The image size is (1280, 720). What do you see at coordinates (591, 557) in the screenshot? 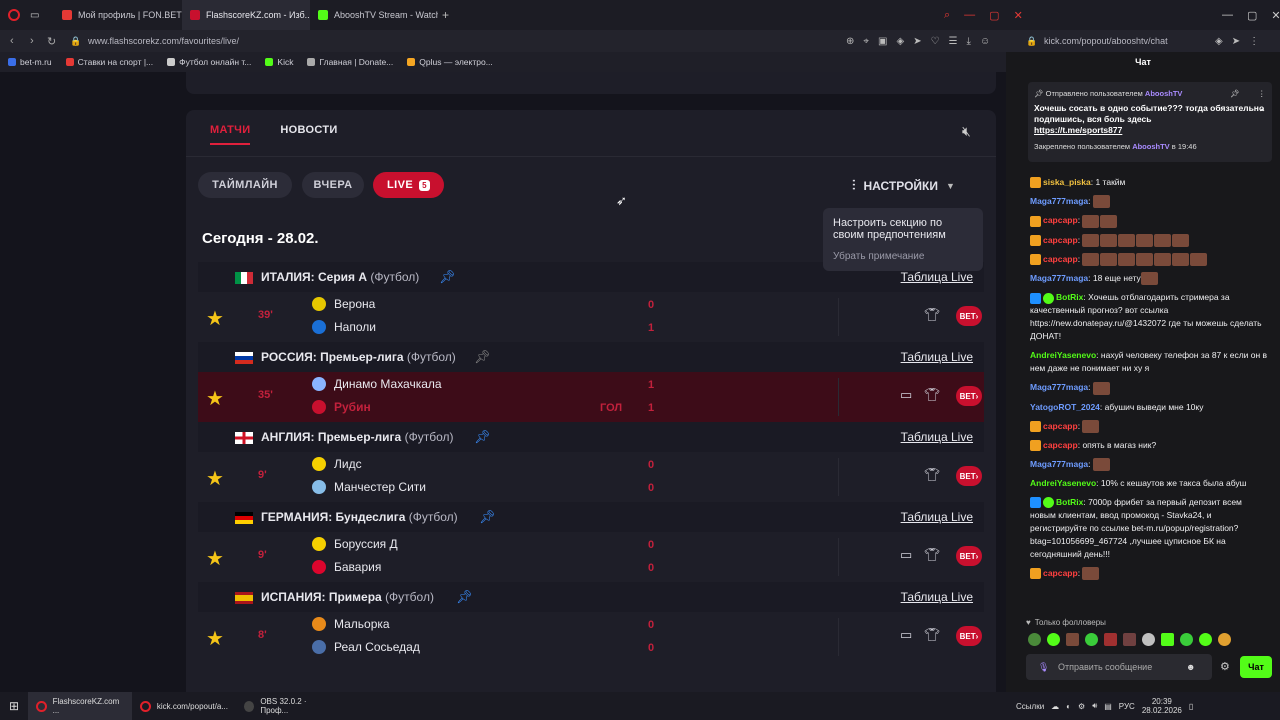
I see `match-row: ★ 9' Боруссия Д Бавария 0 0 ▭ 👕︎ BET ›` at bounding box center [591, 557].